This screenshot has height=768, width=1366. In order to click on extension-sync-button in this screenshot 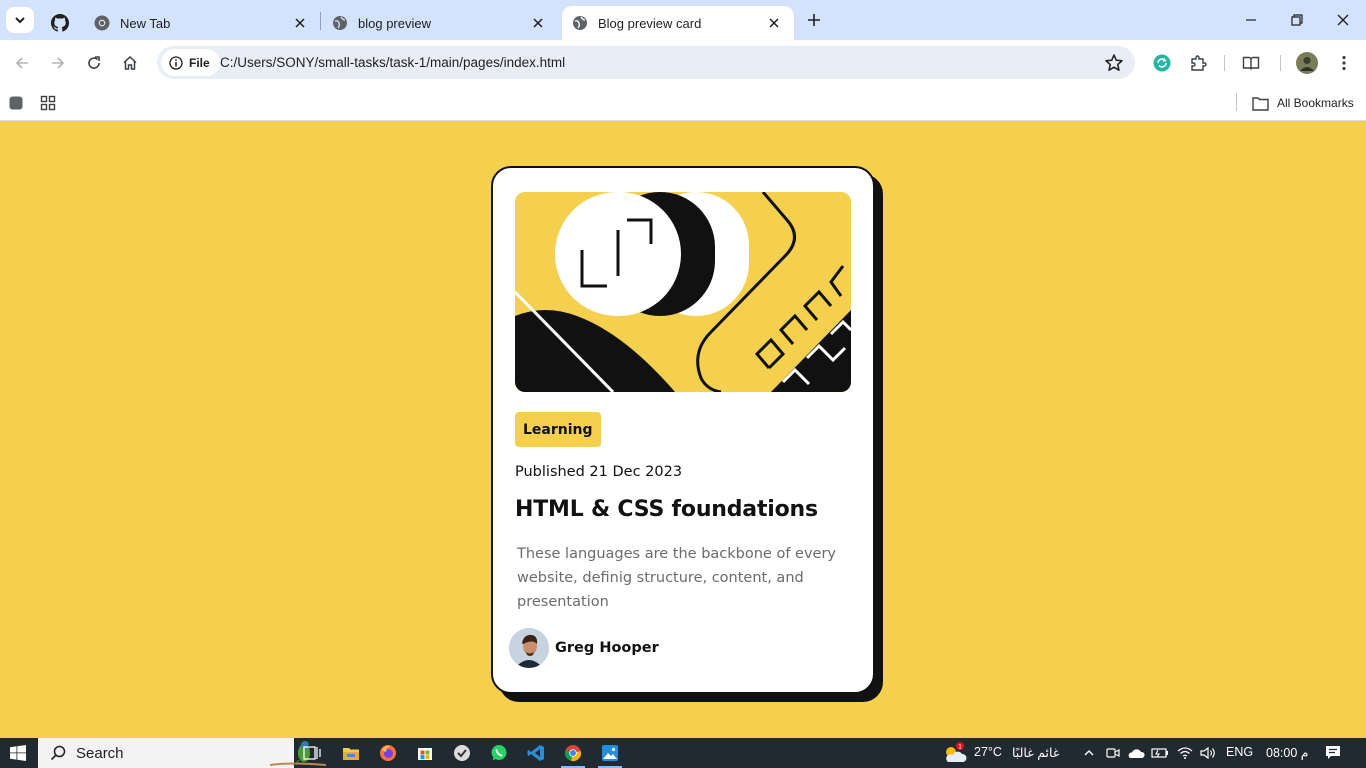, I will do `click(1162, 63)`.